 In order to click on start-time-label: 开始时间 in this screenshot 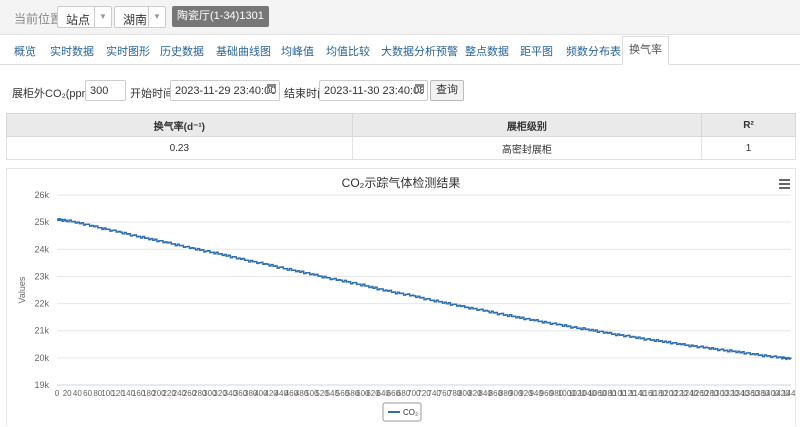, I will do `click(152, 94)`.